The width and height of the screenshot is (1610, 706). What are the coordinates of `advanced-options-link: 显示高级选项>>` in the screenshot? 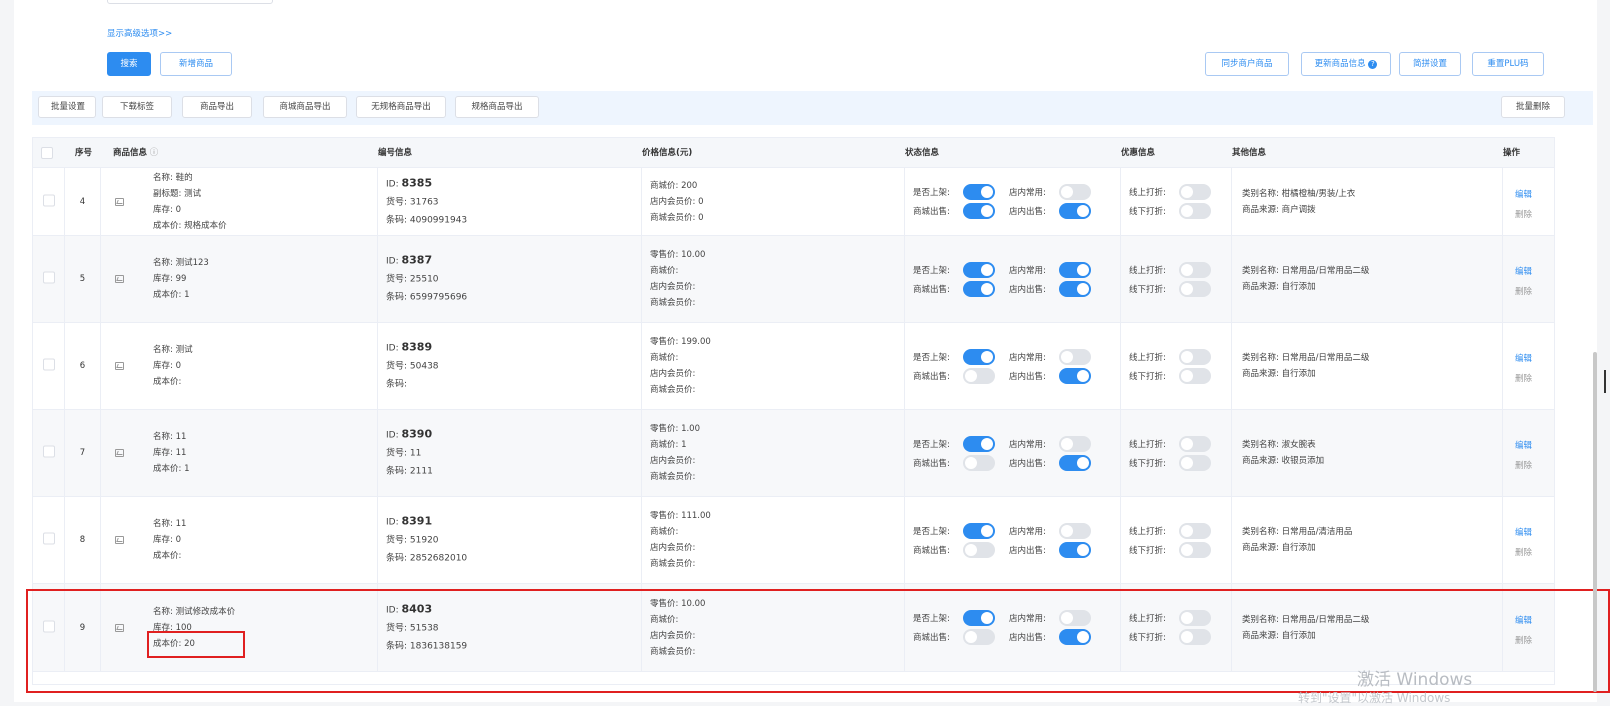 It's located at (139, 33).